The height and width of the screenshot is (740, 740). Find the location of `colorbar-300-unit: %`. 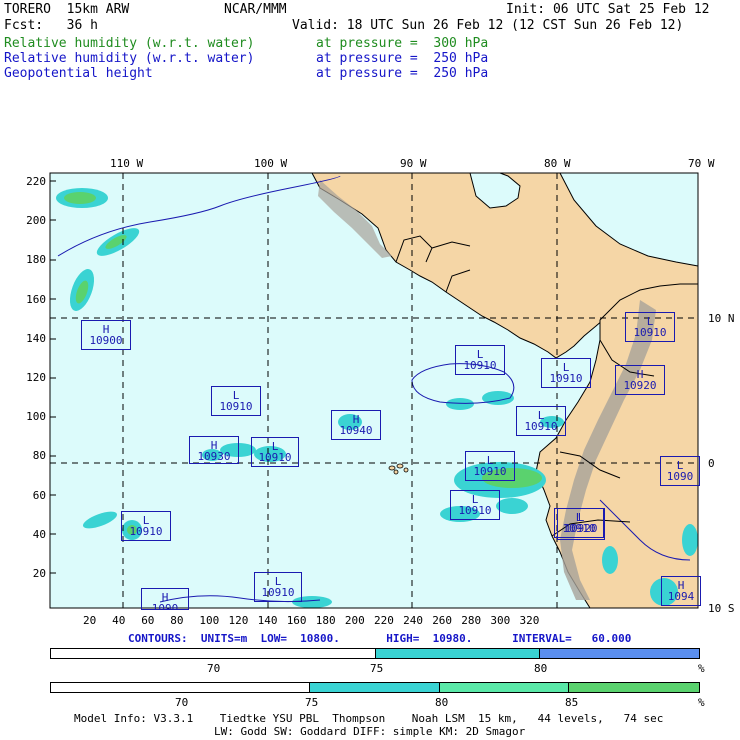

colorbar-300-unit: % is located at coordinates (701, 702).